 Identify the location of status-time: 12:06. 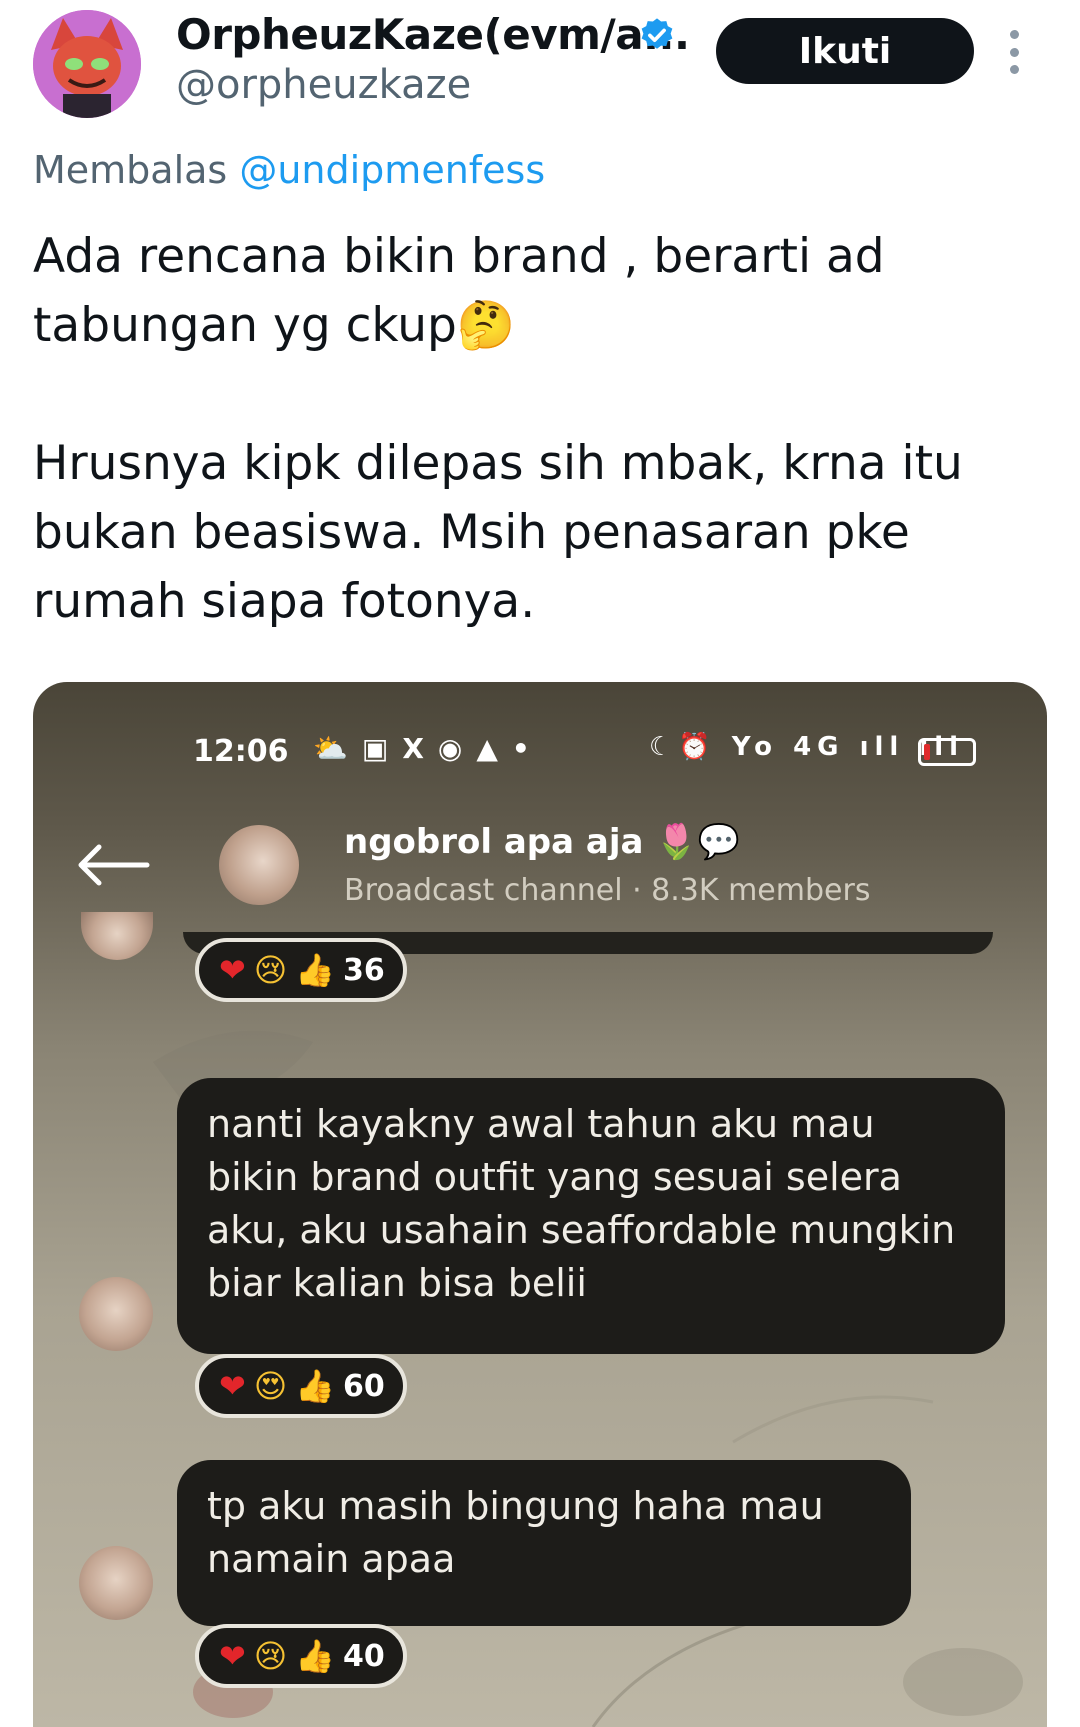
(241, 751).